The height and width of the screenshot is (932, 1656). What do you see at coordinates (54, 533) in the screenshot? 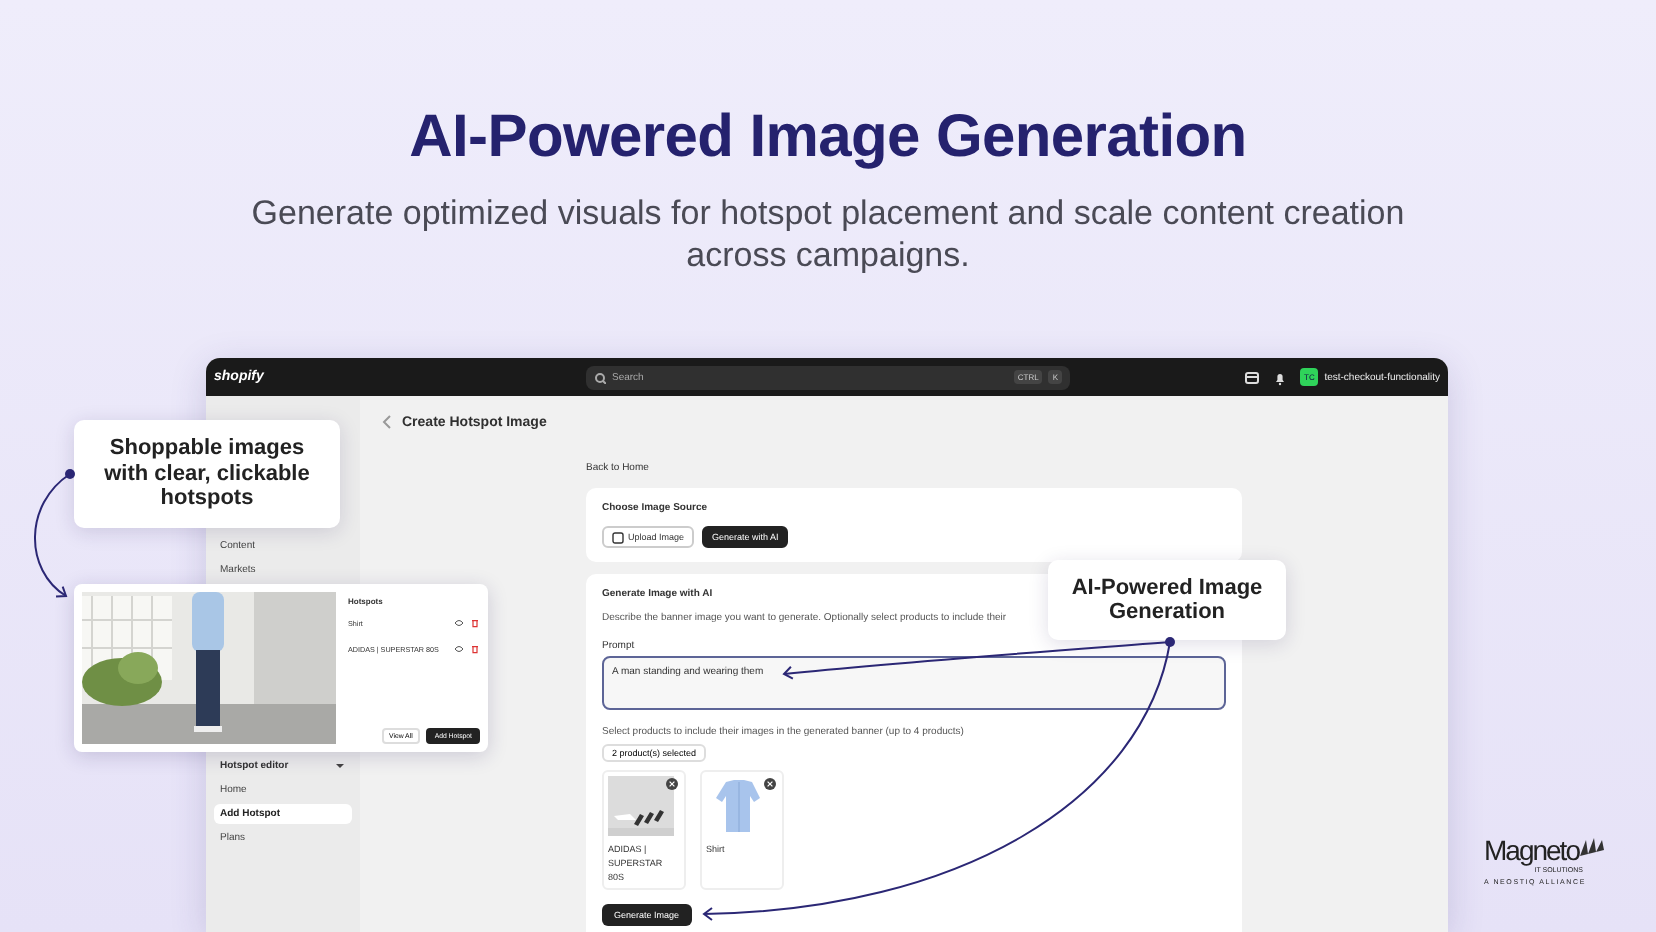
I see `connector-arrow` at bounding box center [54, 533].